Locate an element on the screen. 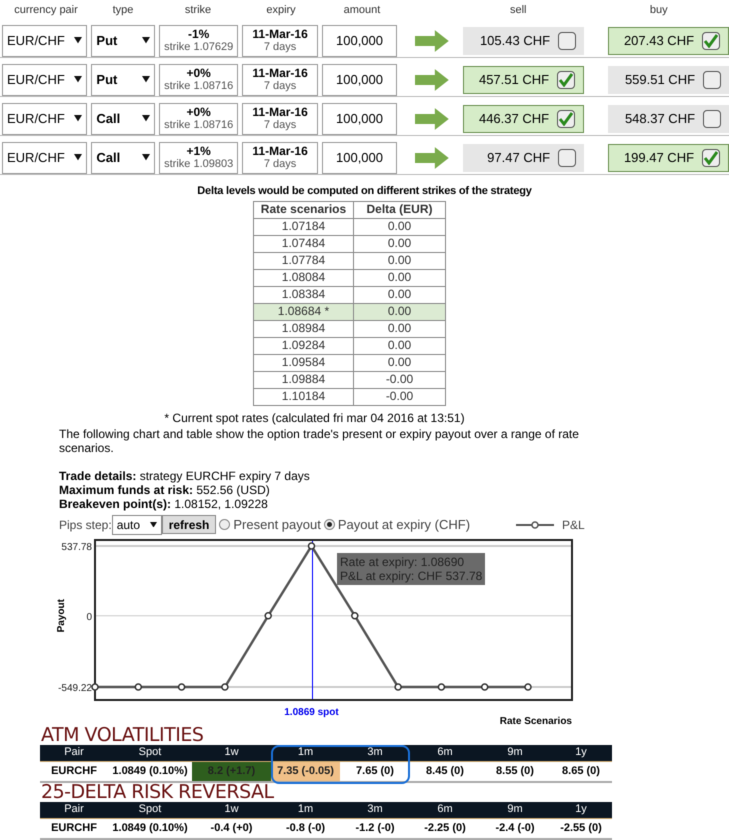 This screenshot has height=840, width=729. price-option: 457.51 CHF is located at coordinates (523, 80).